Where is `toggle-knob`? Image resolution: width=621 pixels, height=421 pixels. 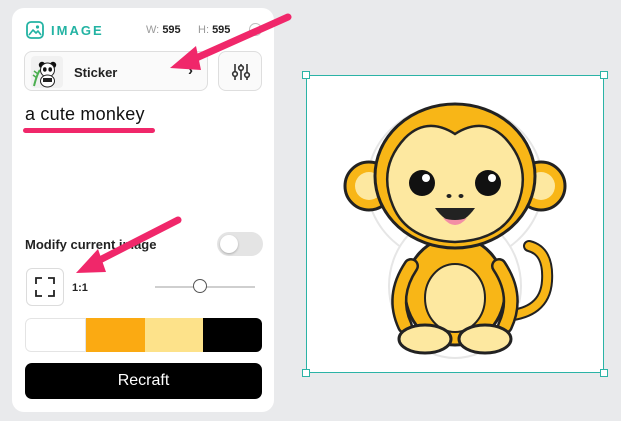
toggle-knob is located at coordinates (229, 244).